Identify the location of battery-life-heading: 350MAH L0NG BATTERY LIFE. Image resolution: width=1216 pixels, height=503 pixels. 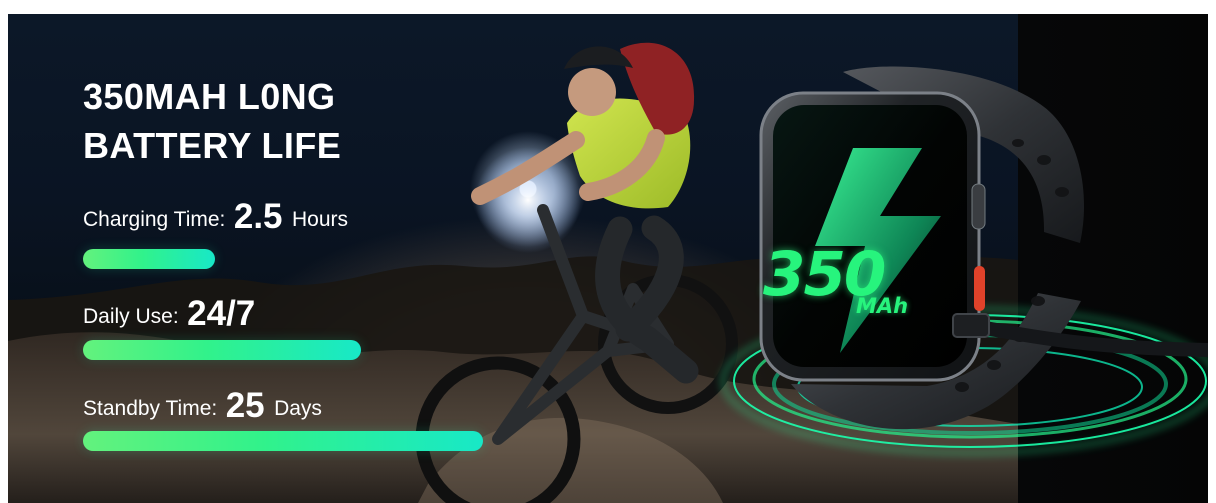
(273, 121).